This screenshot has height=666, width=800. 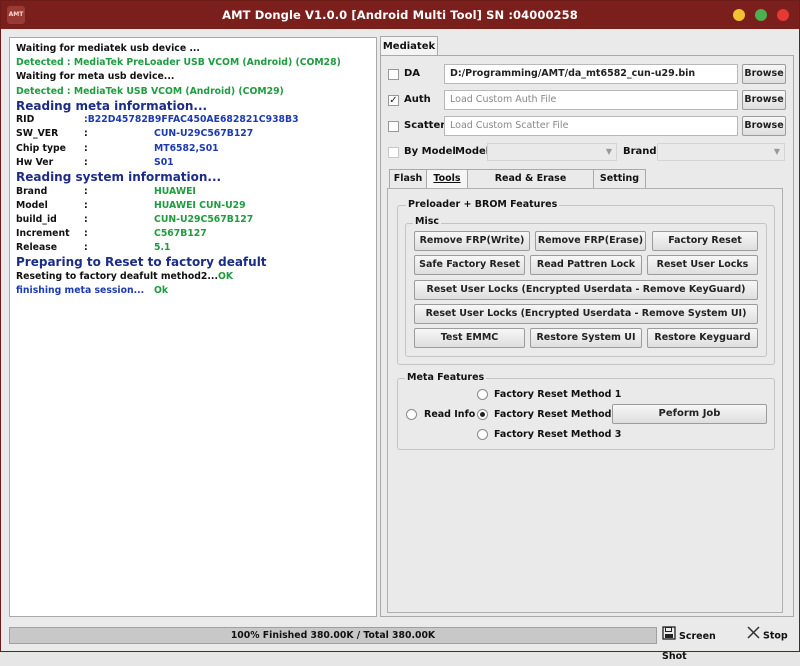 I want to click on log-value: 5.1, so click(x=162, y=248).